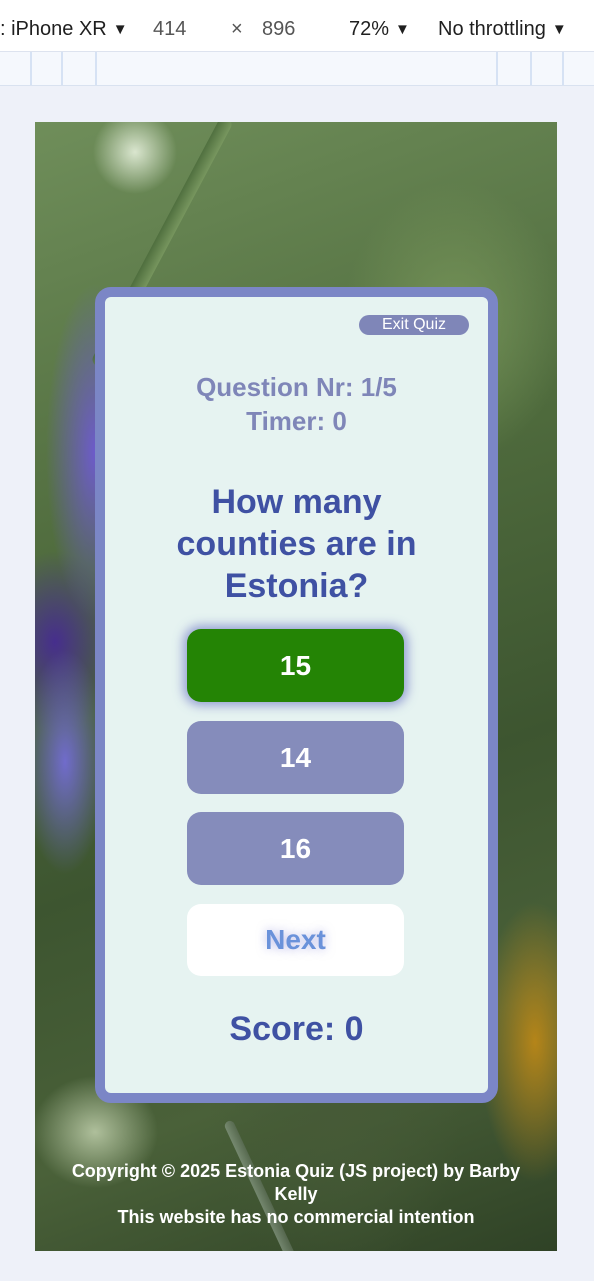 Image resolution: width=594 pixels, height=1281 pixels. What do you see at coordinates (53, 29) in the screenshot?
I see `device-name: : iPhone XR` at bounding box center [53, 29].